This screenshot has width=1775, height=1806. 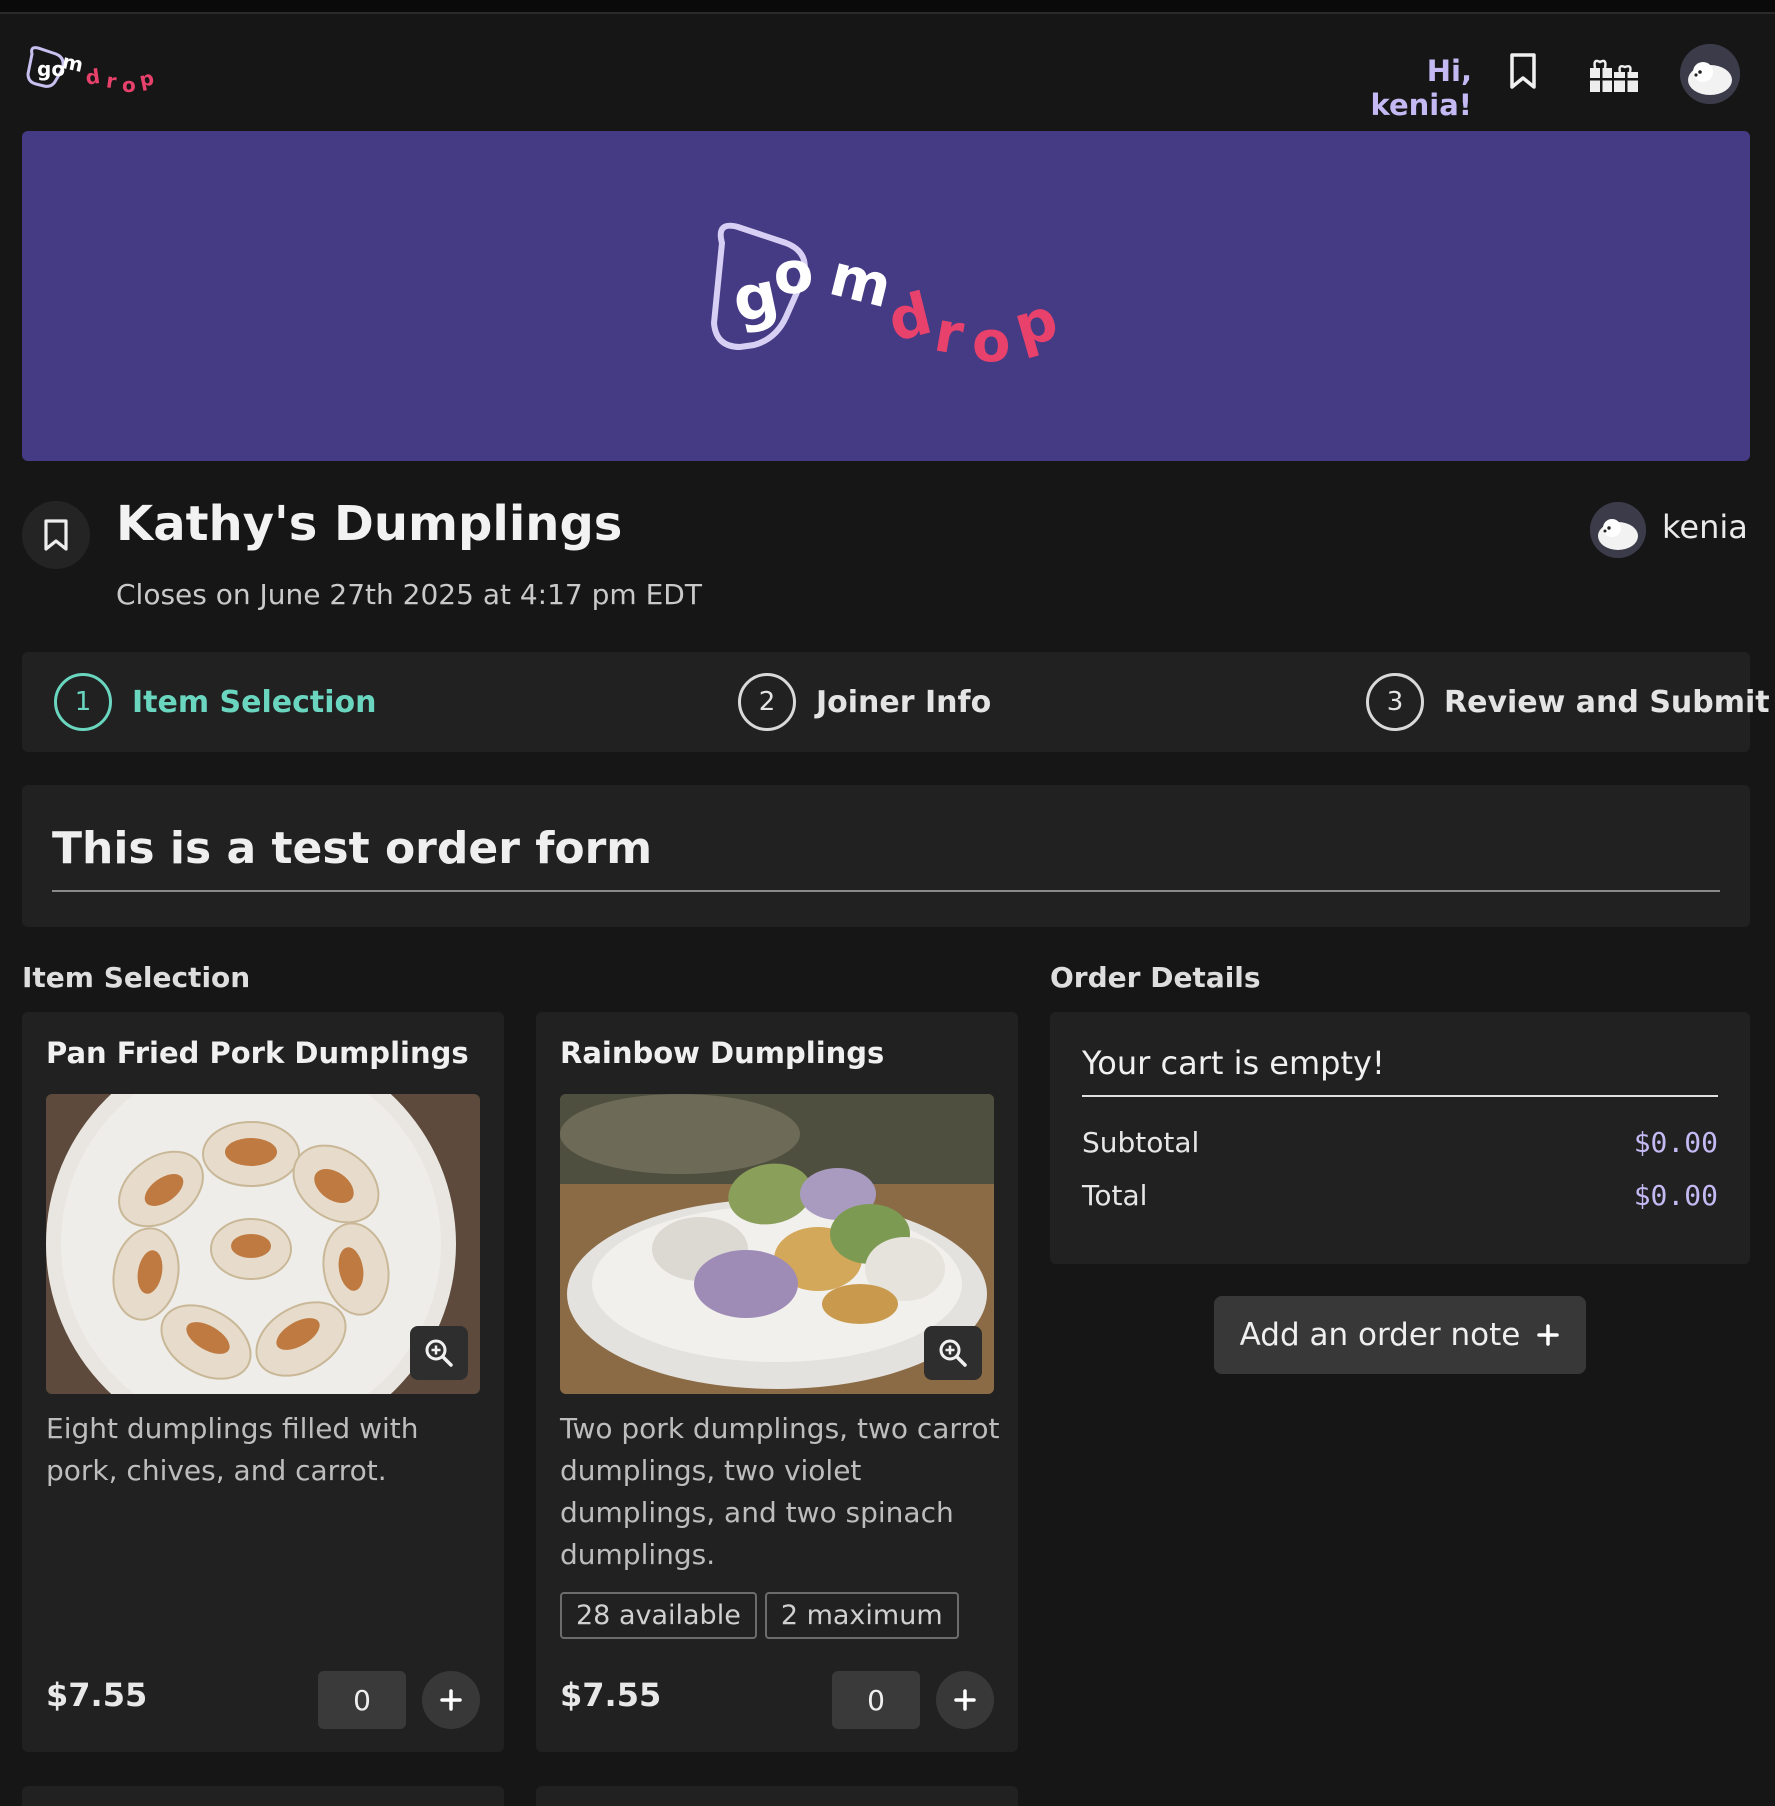 I want to click on user-greeting: Hi, kenia!, so click(x=1421, y=88).